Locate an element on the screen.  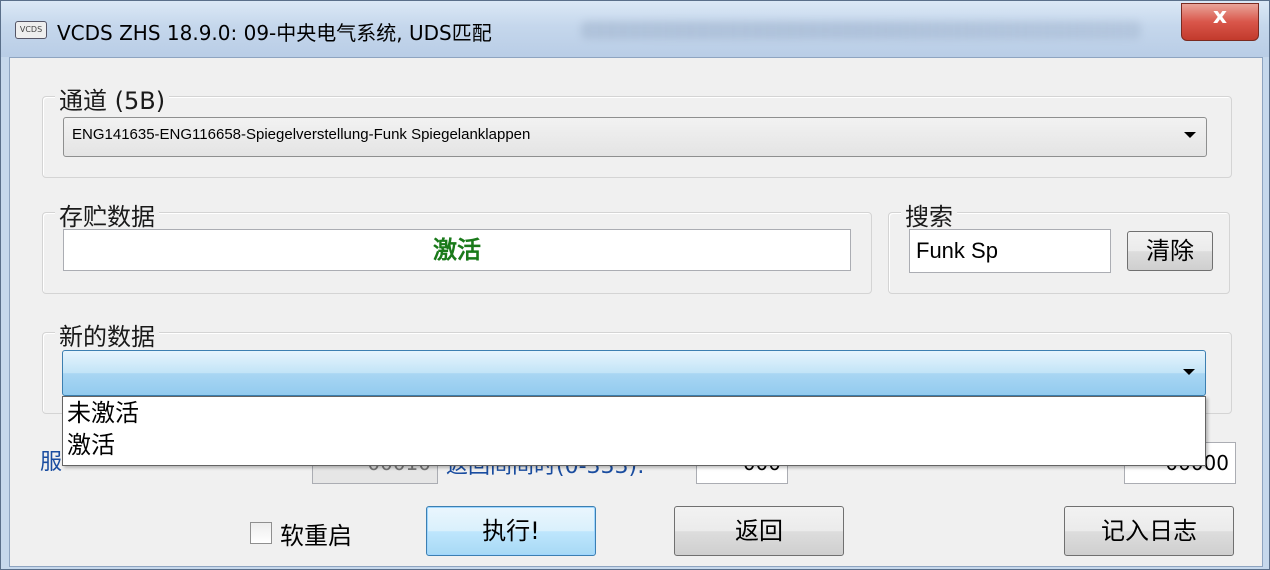
title-bar: VCDS VCDS ZHS 18.9.0: 09-中央电气系统, UDS匹配 x is located at coordinates (635, 29).